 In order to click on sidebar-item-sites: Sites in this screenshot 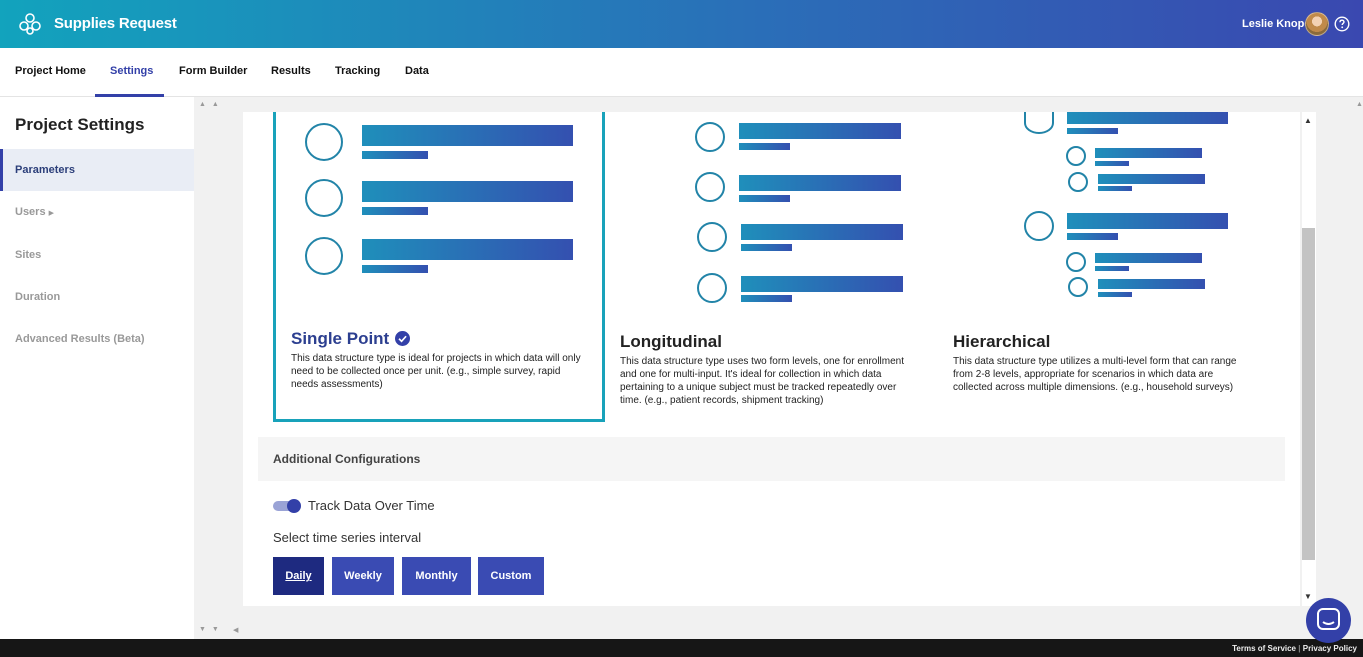, I will do `click(97, 255)`.